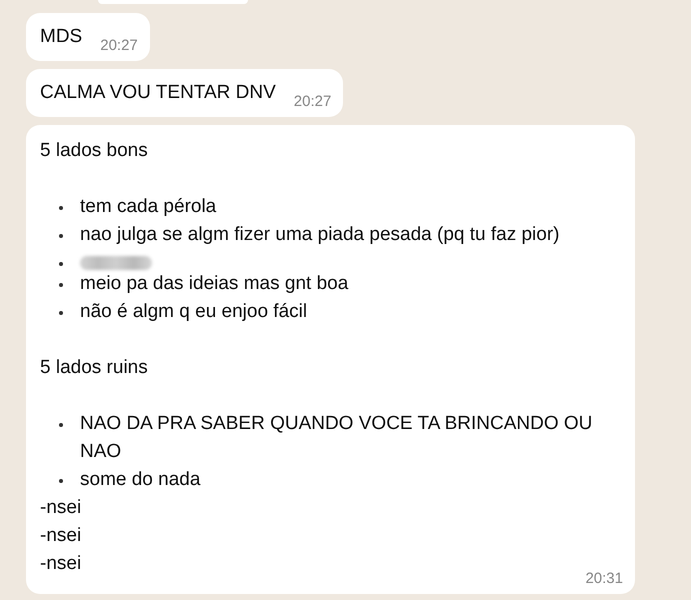 Image resolution: width=691 pixels, height=600 pixels. I want to click on message-time: 20:31, so click(604, 579).